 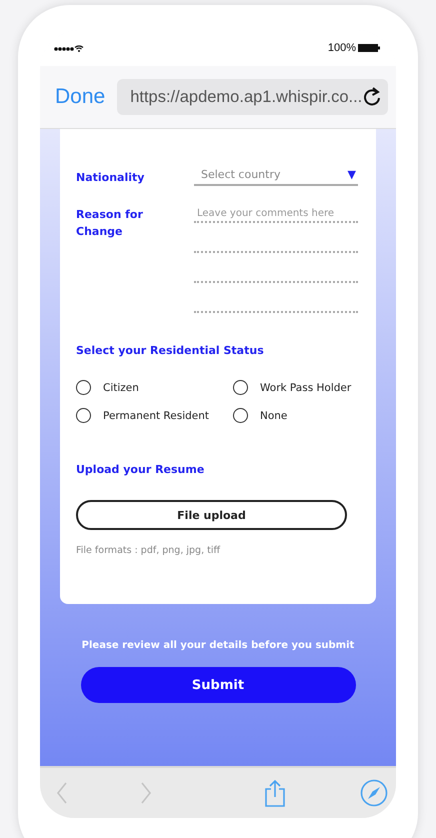 What do you see at coordinates (211, 515) in the screenshot?
I see `file-upload-button: File upload` at bounding box center [211, 515].